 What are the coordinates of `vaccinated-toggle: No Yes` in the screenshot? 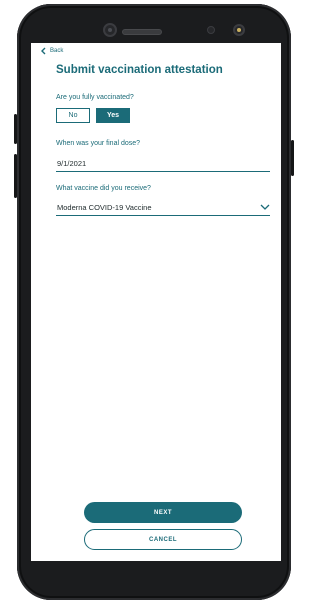 It's located at (93, 115).